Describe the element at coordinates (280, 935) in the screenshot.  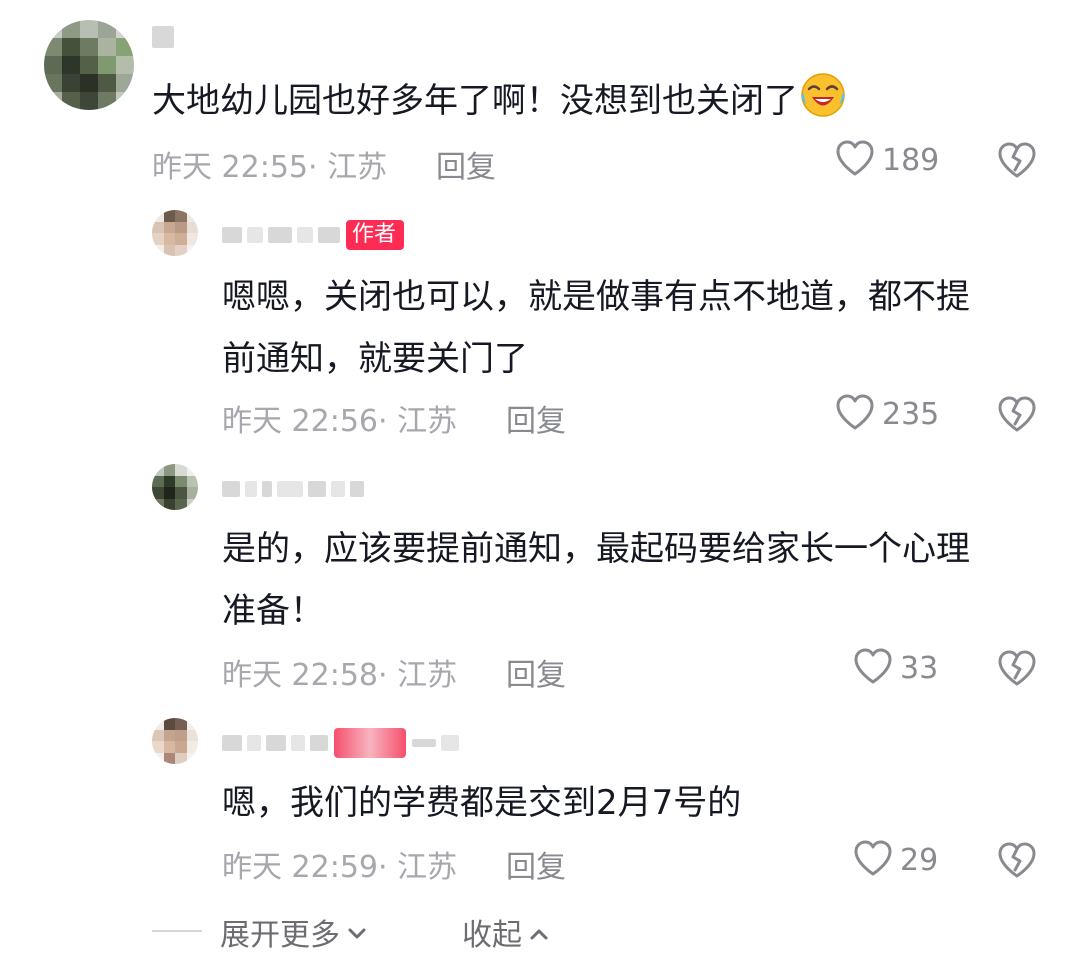
I see `expand-label: 展开更多` at that location.